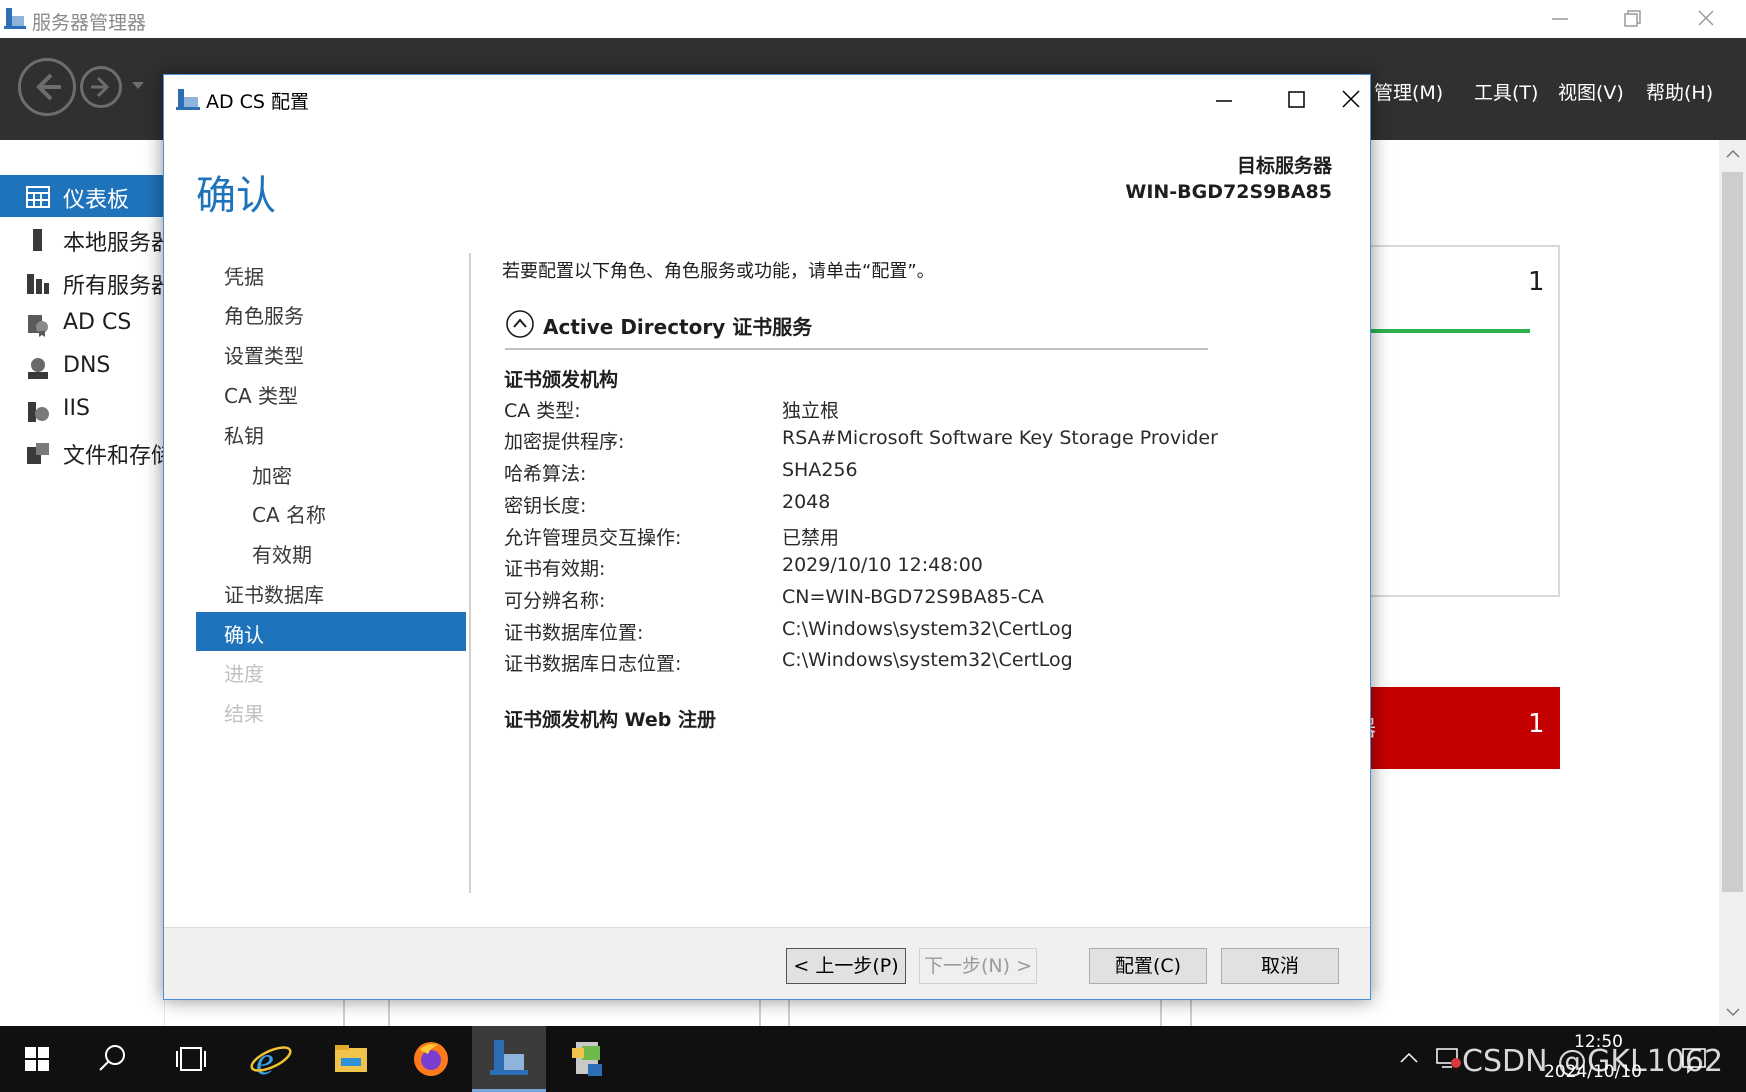  What do you see at coordinates (138, 86) in the screenshot?
I see `history-dropdown-icon` at bounding box center [138, 86].